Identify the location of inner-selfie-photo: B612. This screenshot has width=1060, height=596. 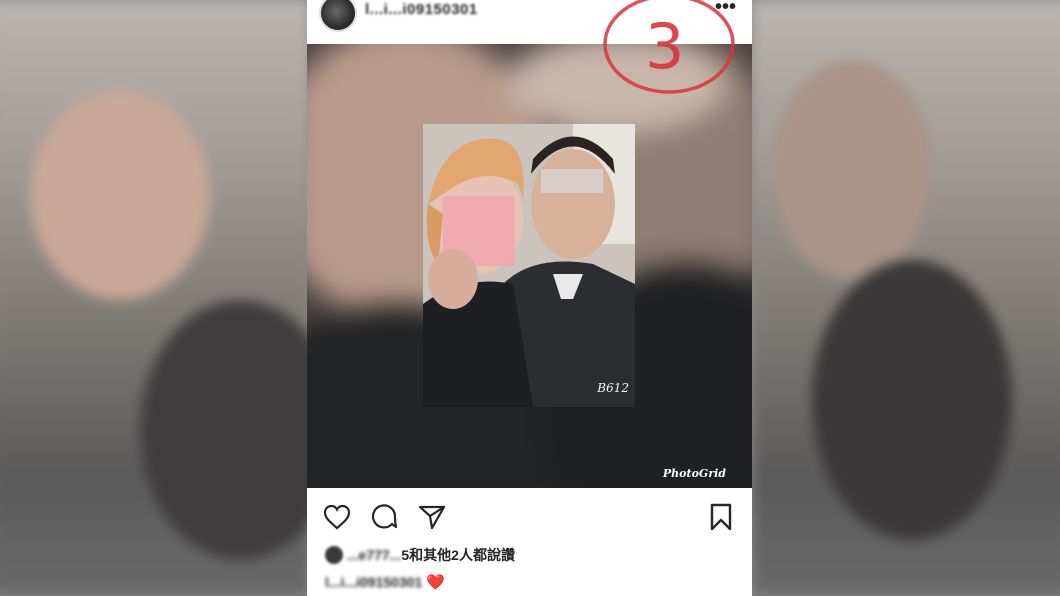
(529, 265).